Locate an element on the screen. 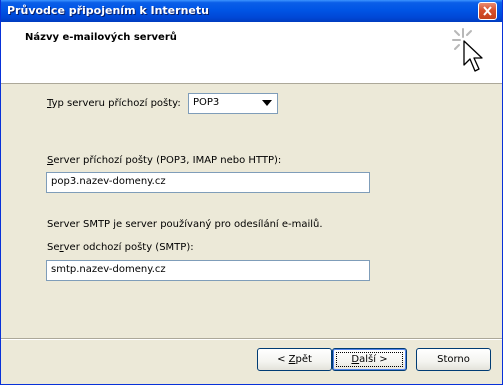 This screenshot has width=503, height=385. server-type-value: POP3 is located at coordinates (206, 102).